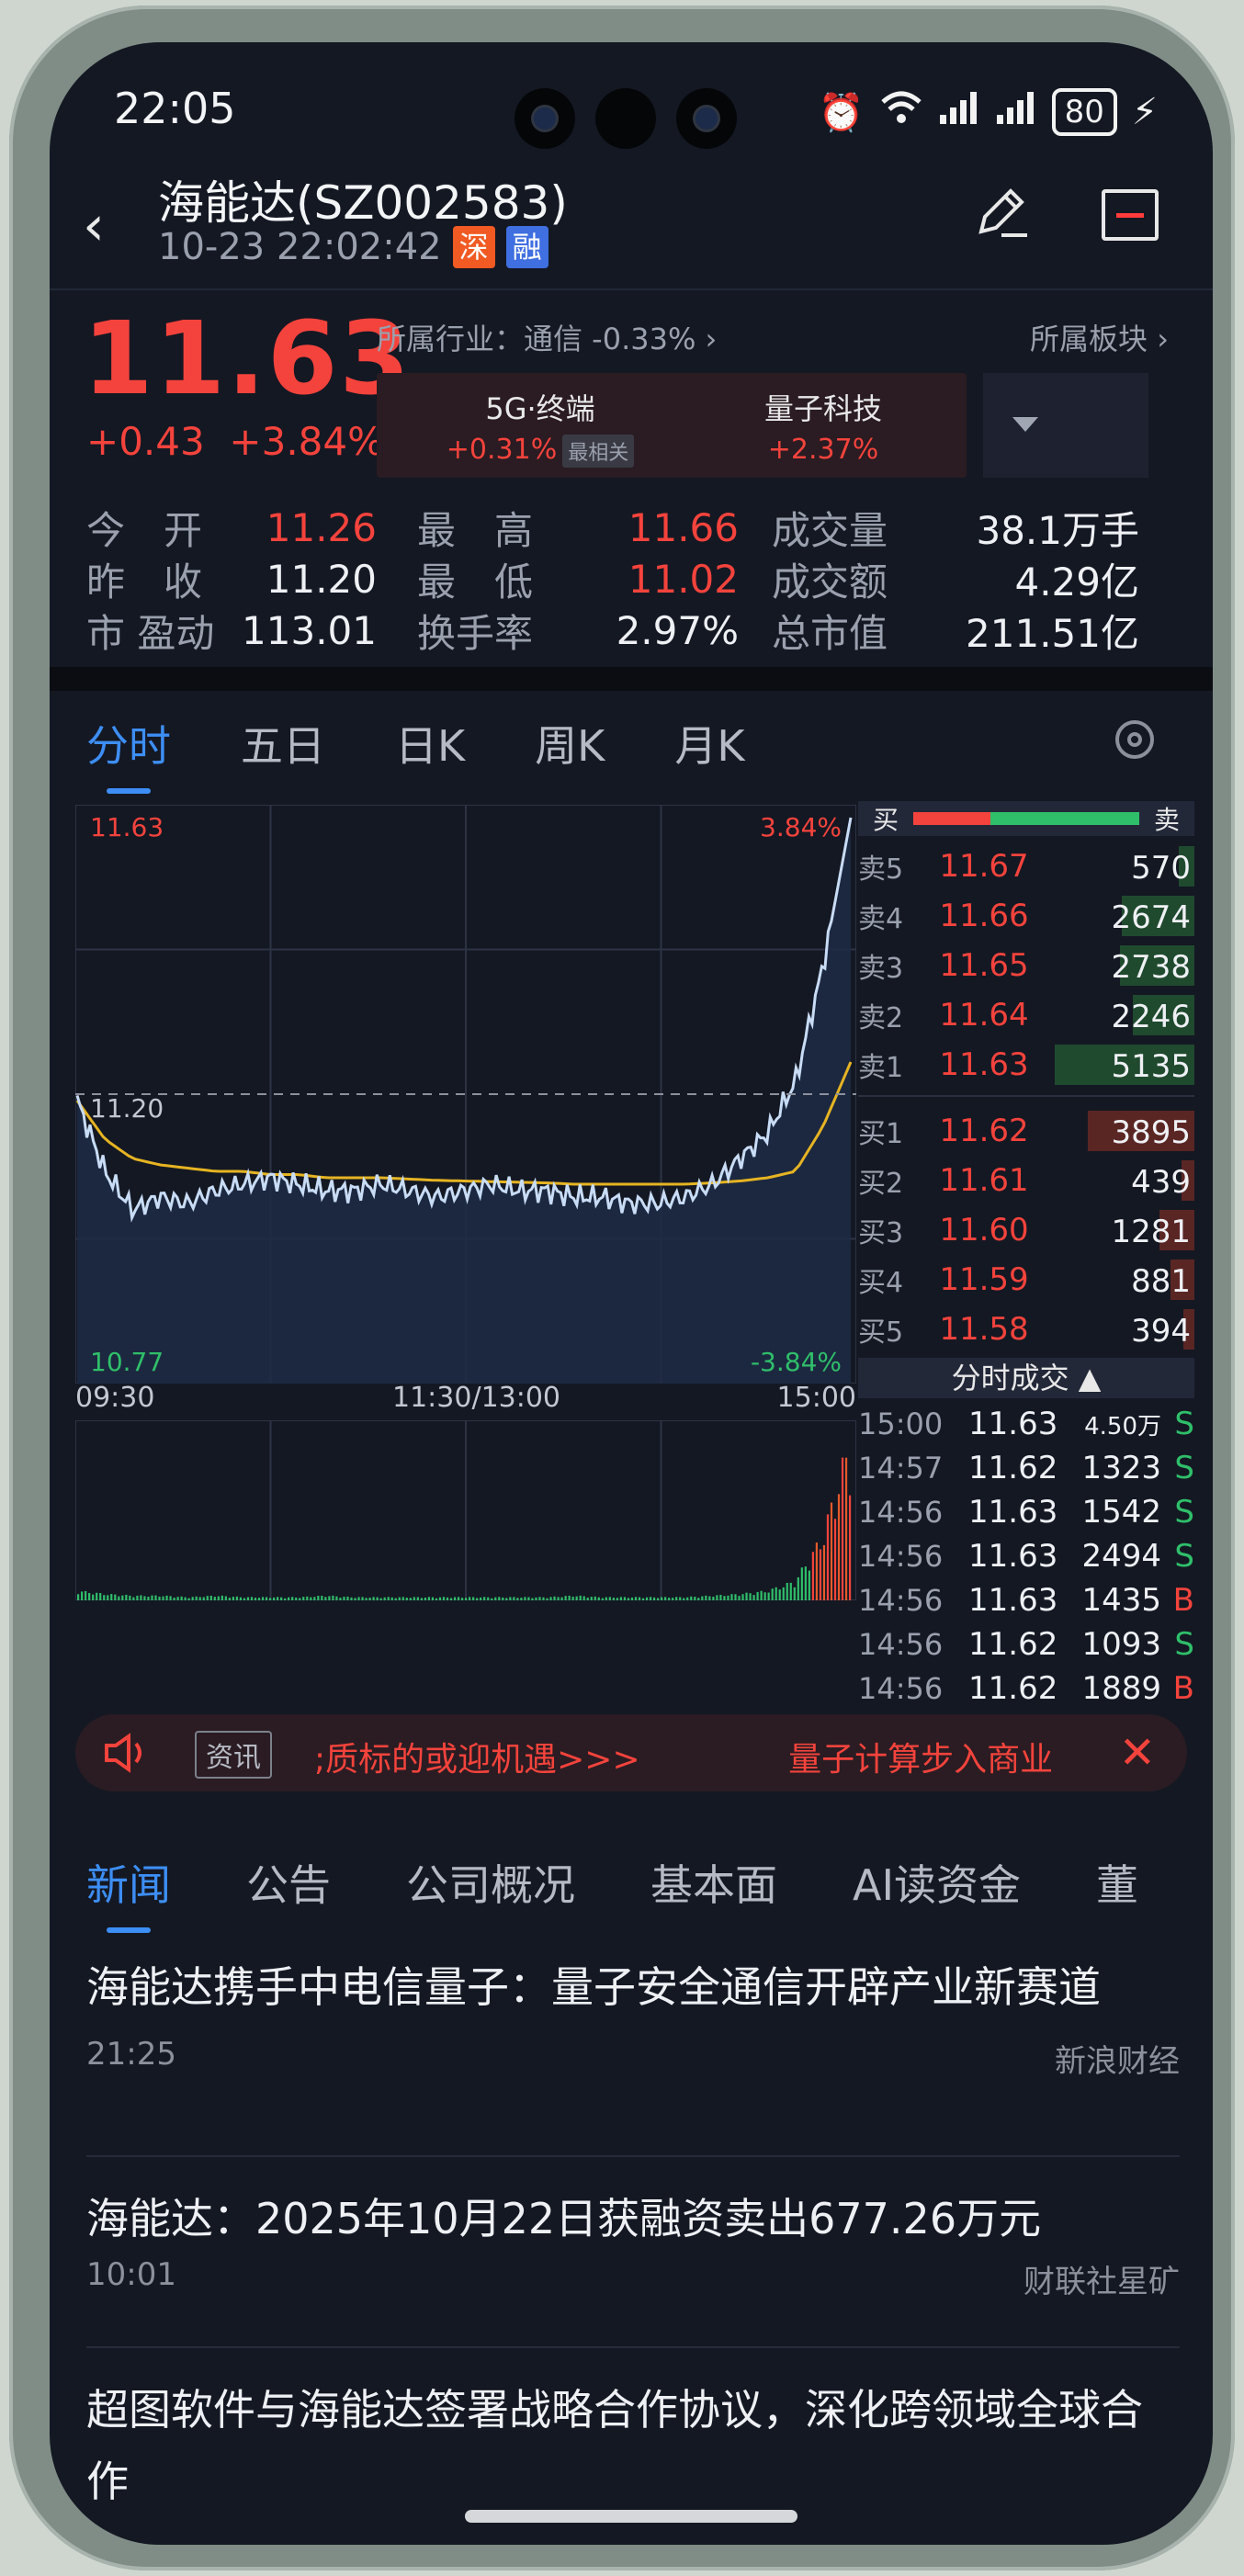 The width and height of the screenshot is (1244, 2576). What do you see at coordinates (131, 2054) in the screenshot?
I see `news-time: 21:25` at bounding box center [131, 2054].